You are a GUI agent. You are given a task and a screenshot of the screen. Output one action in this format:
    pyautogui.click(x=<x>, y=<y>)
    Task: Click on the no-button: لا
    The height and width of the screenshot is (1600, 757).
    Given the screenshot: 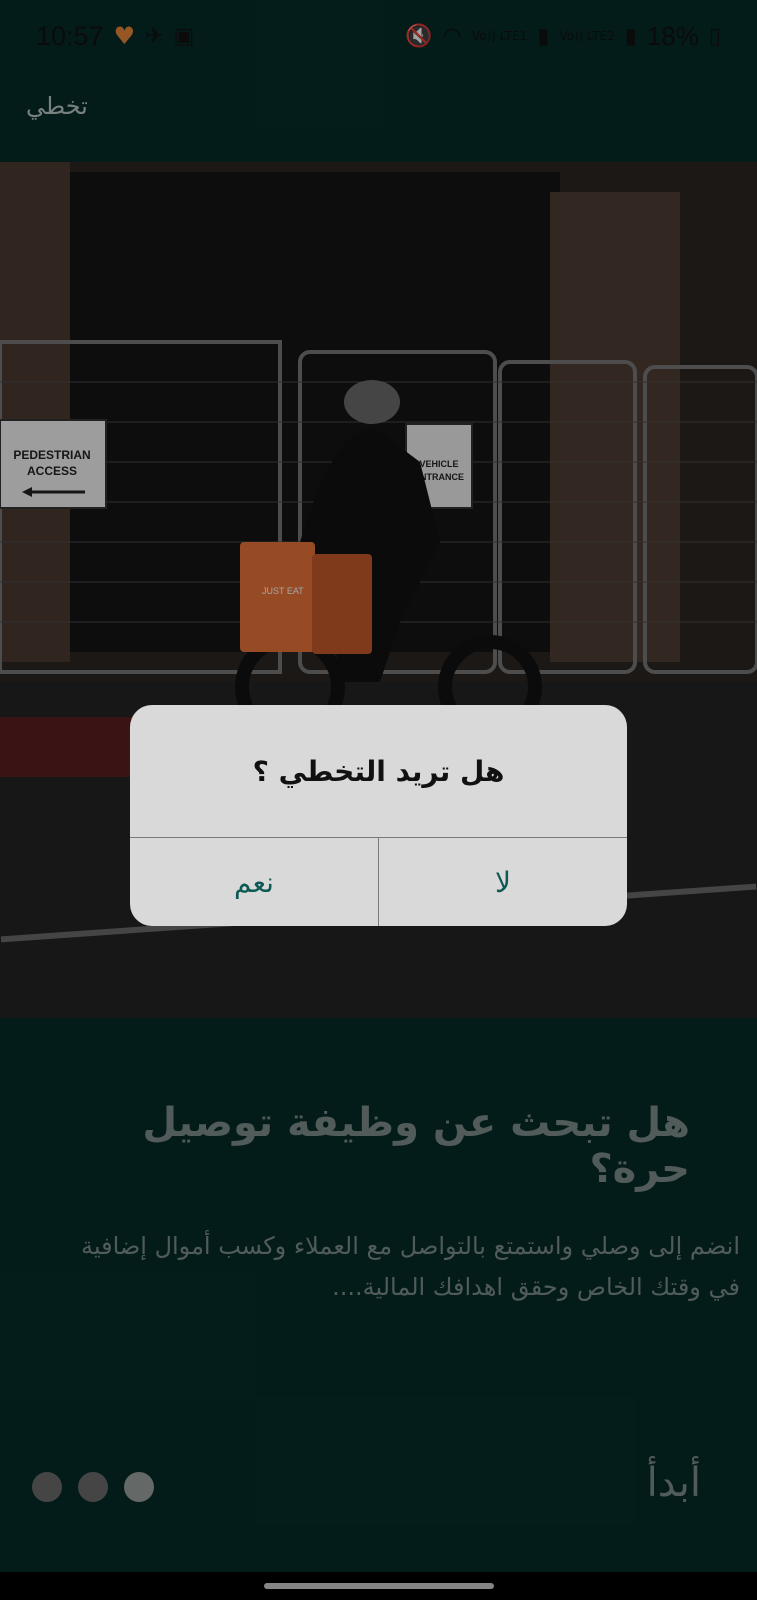 What is the action you would take?
    pyautogui.click(x=503, y=882)
    